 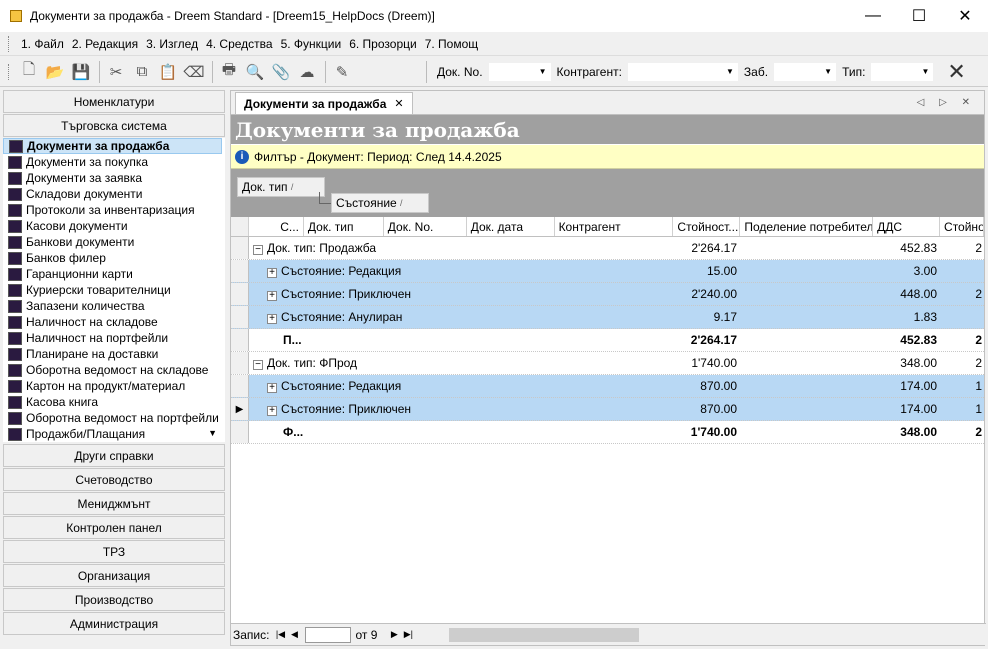 I want to click on close-window-button: ✕, so click(x=965, y=16).